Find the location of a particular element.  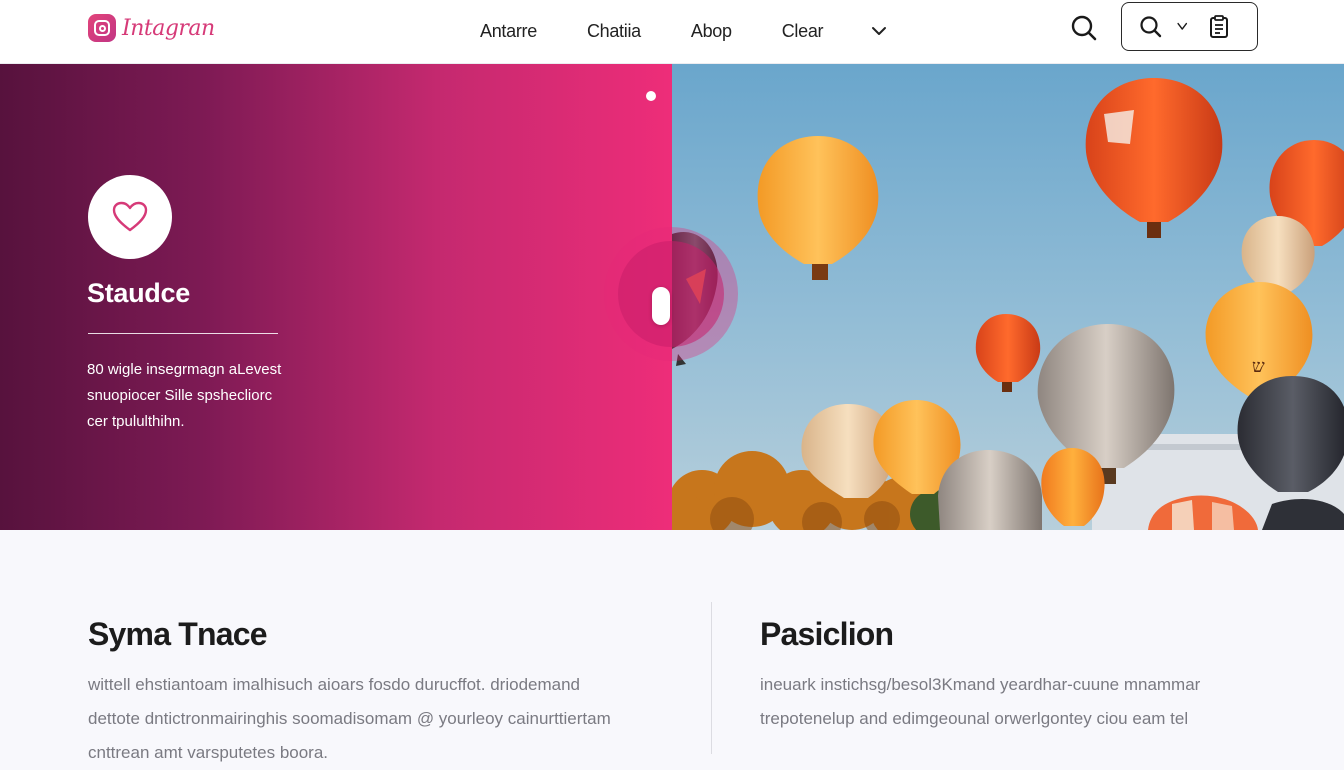

hero-description-line: snuopiocer Sille spshecliorc is located at coordinates (180, 395).